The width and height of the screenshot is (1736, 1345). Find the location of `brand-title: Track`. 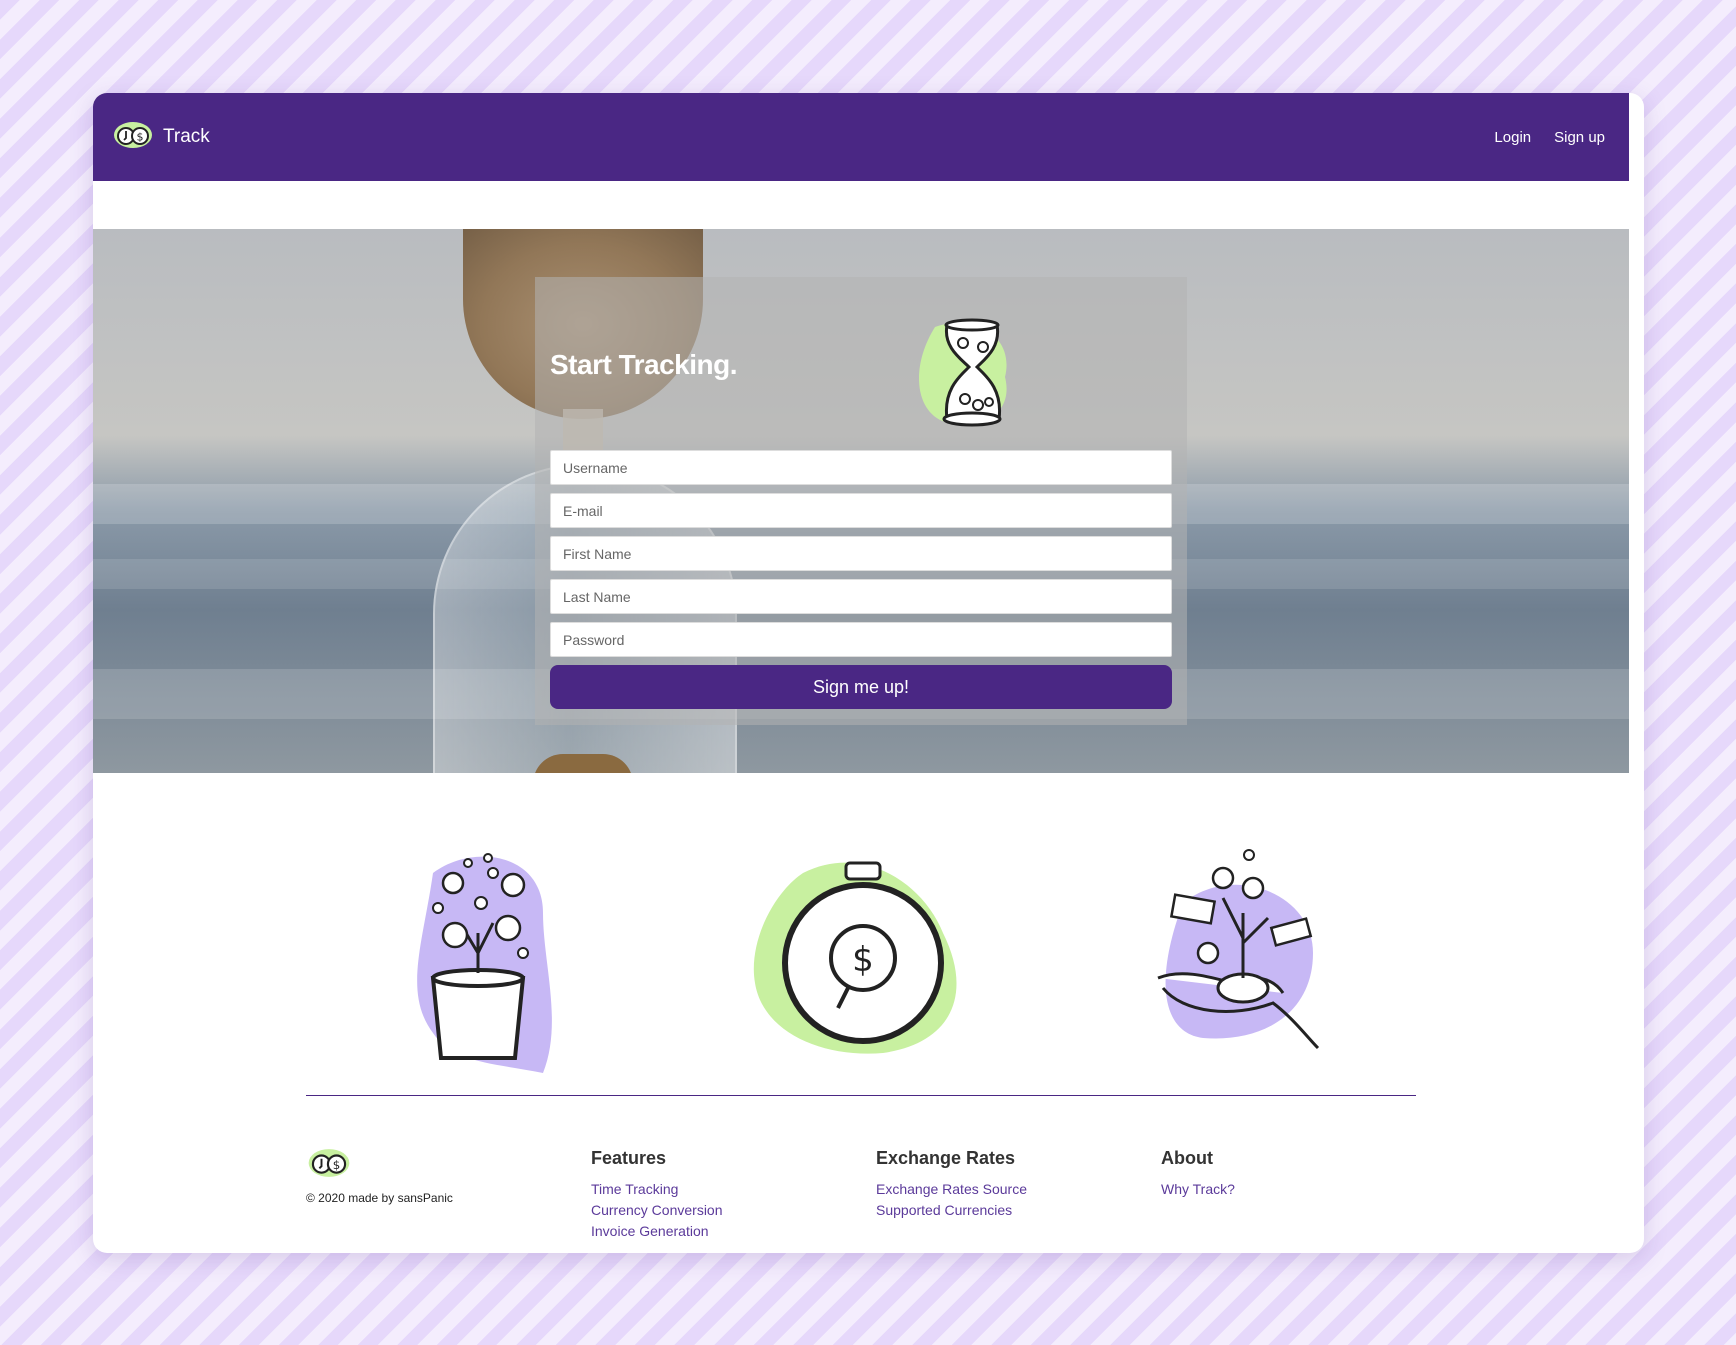

brand-title: Track is located at coordinates (186, 136).